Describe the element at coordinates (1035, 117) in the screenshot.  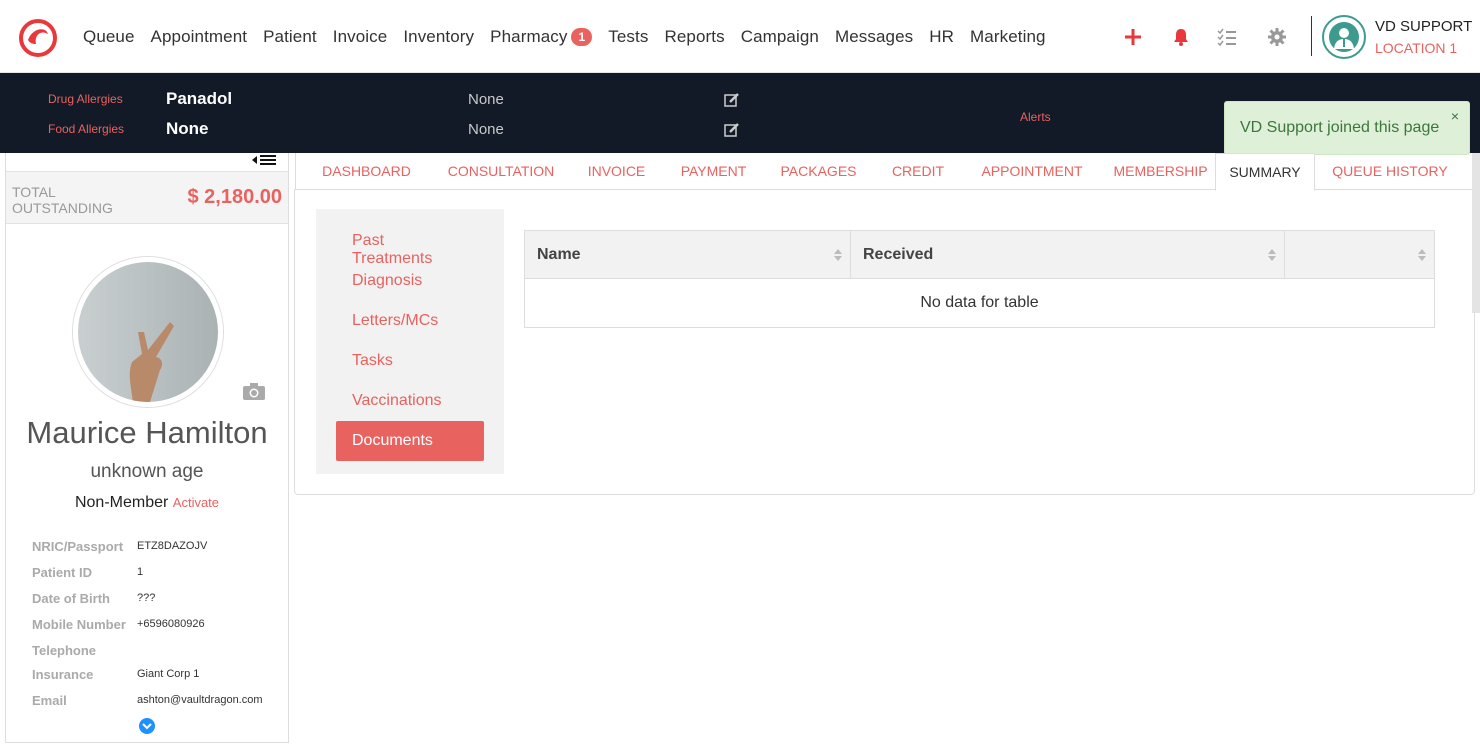
I see `alerts-label: Alerts` at that location.